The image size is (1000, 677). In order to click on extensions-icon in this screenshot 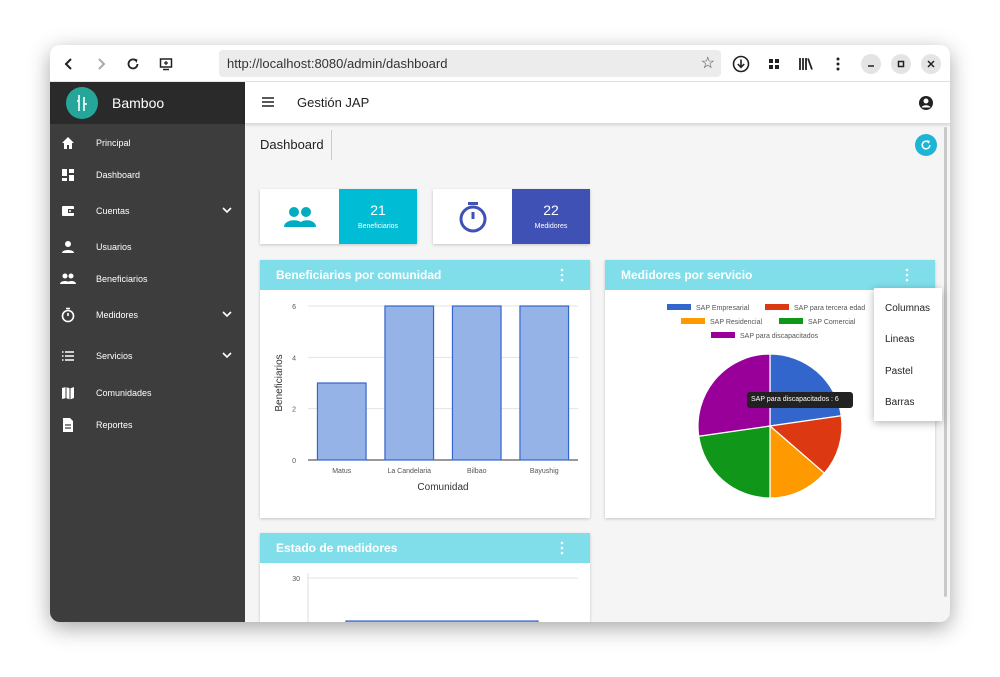, I will do `click(774, 64)`.